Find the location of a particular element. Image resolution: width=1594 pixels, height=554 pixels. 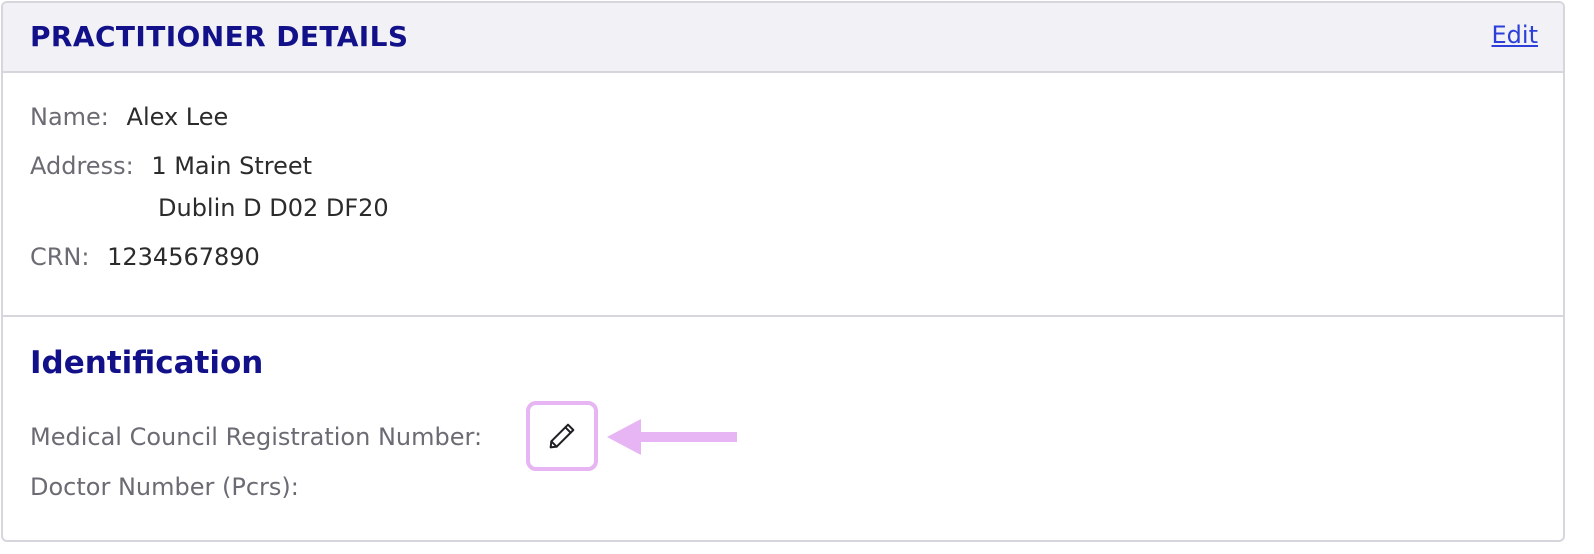

section-divider is located at coordinates (783, 316).